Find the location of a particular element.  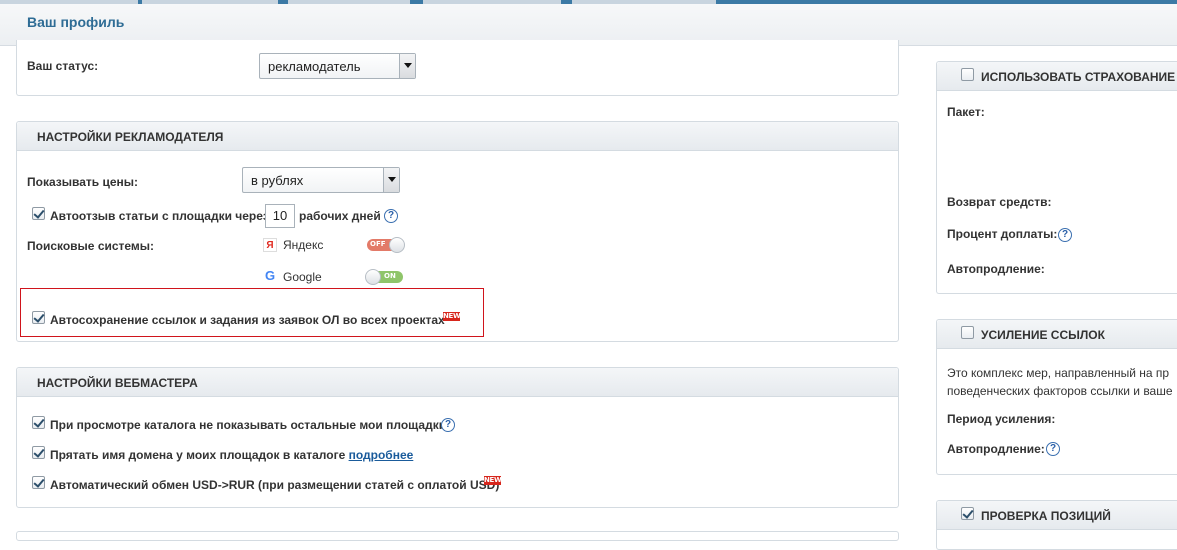

webmaster-settings-title: НАСТРОЙКИ ВЕБМАСТЕРА is located at coordinates (117, 383).